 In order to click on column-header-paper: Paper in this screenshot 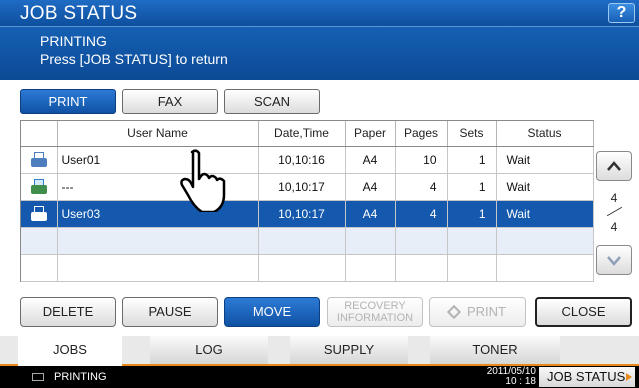, I will do `click(370, 134)`.